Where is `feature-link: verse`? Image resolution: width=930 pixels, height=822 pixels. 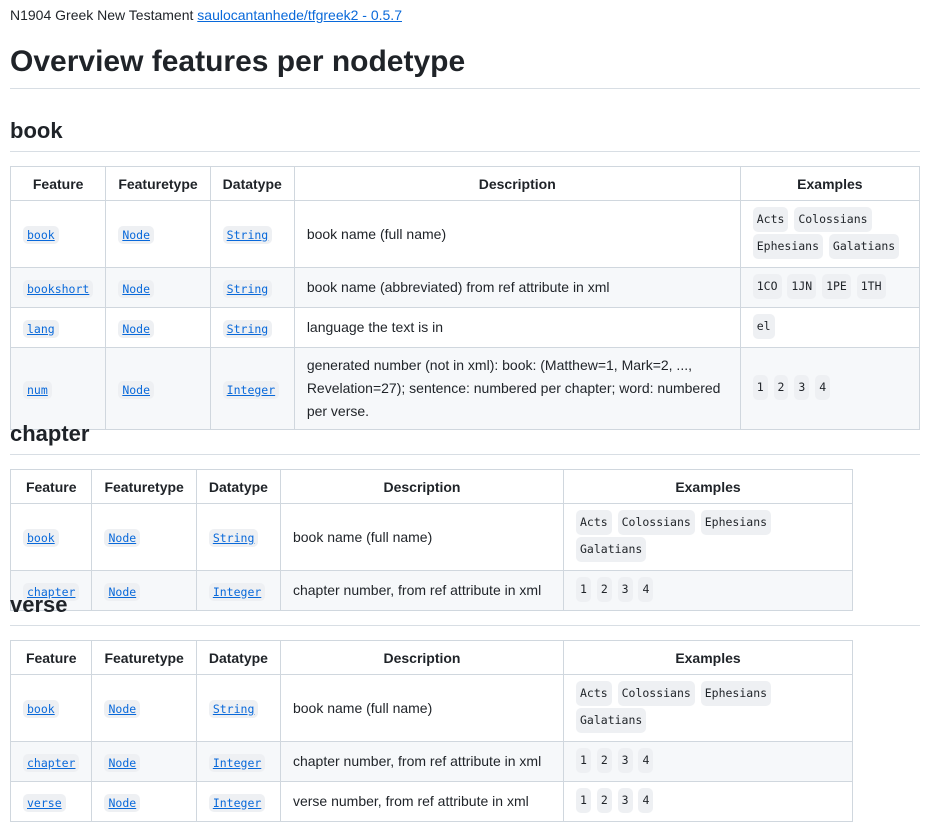 feature-link: verse is located at coordinates (44, 802).